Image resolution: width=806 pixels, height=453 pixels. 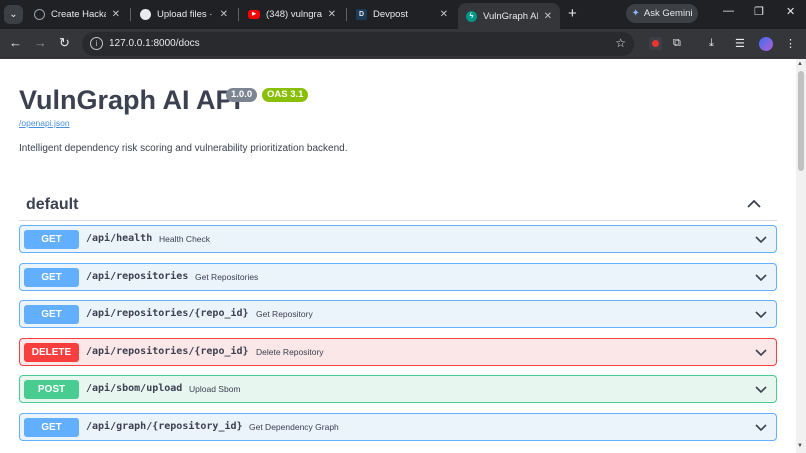 I want to click on forward-icon: →, so click(x=40, y=42).